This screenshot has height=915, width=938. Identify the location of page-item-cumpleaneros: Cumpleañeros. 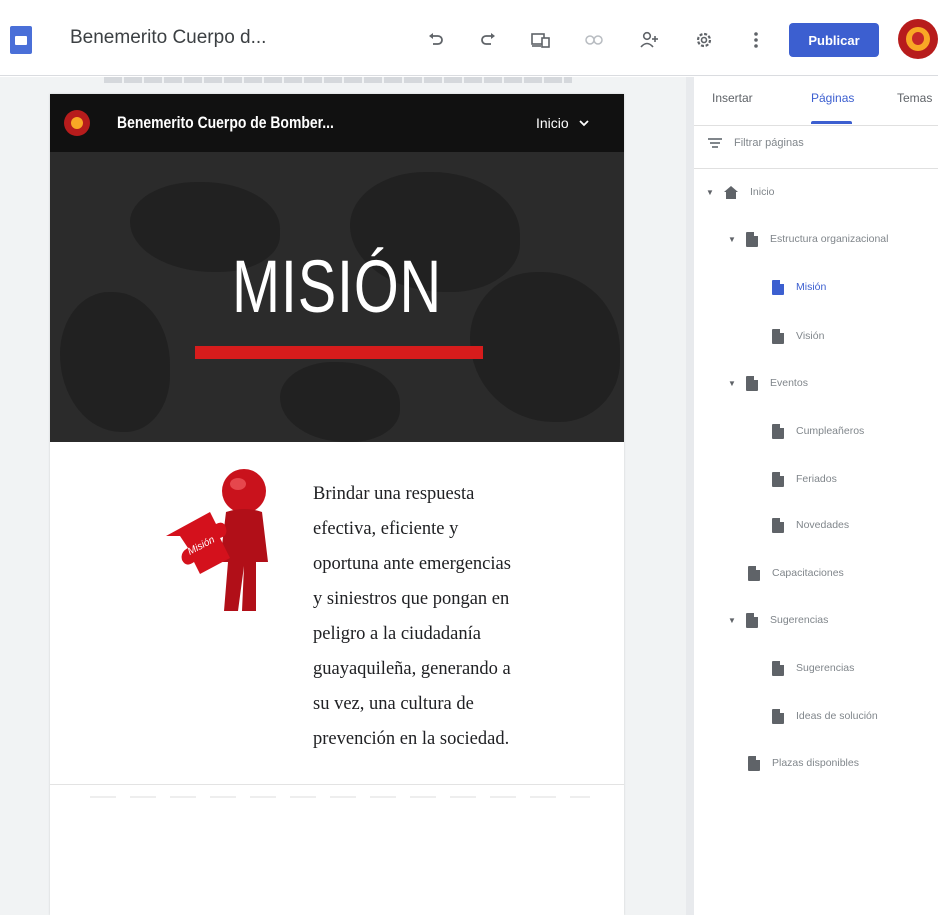
(818, 431).